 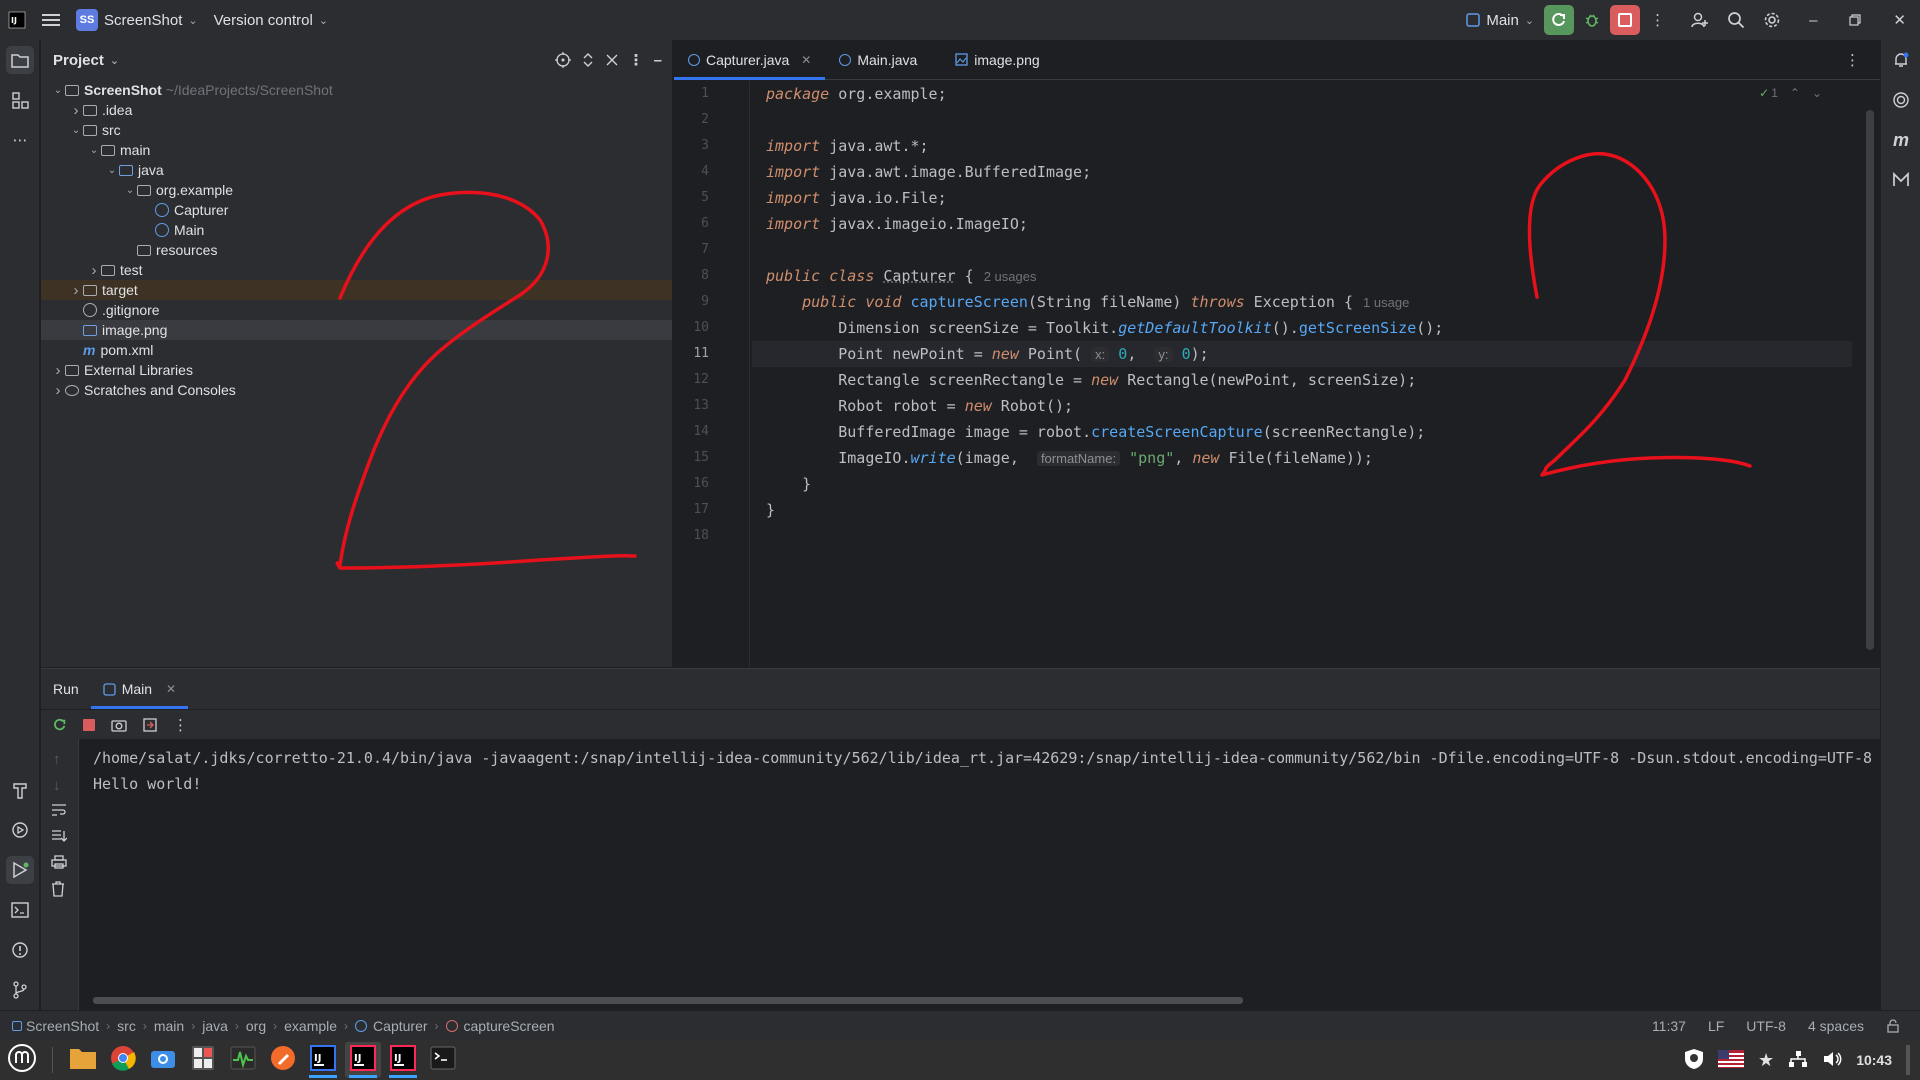 I want to click on code-line-13: Robot robot = new Robot();, so click(x=1302, y=406).